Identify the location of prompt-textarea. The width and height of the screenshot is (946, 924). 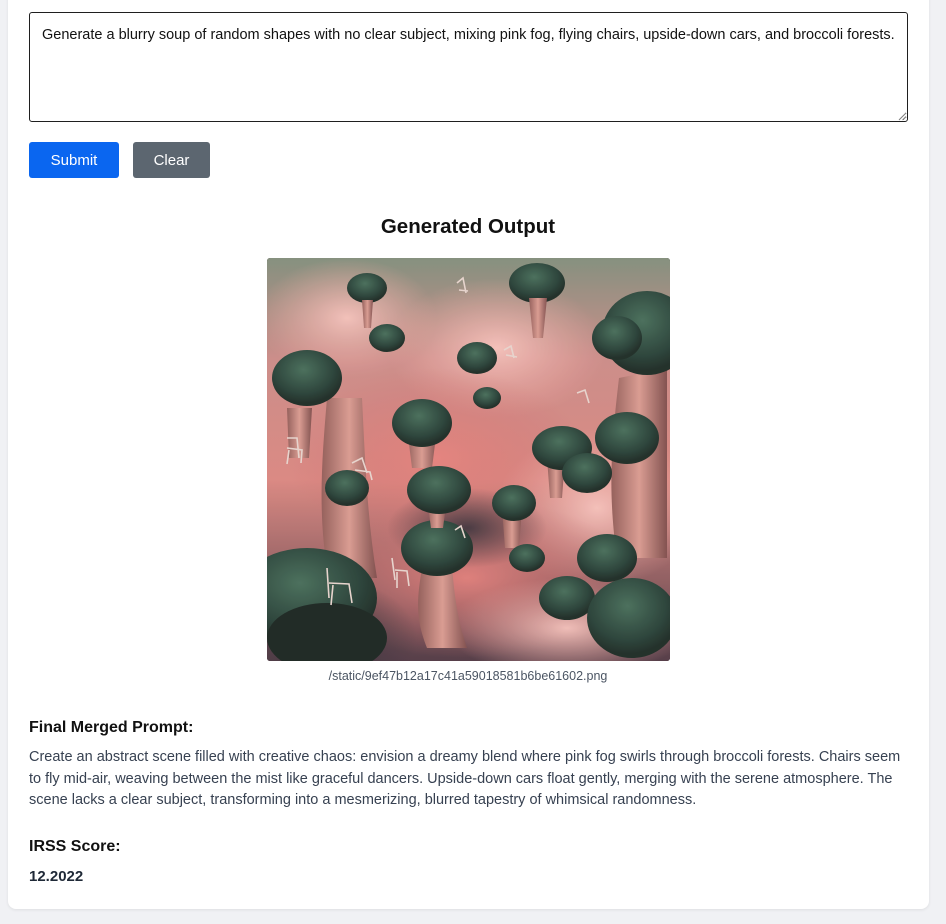
(468, 67).